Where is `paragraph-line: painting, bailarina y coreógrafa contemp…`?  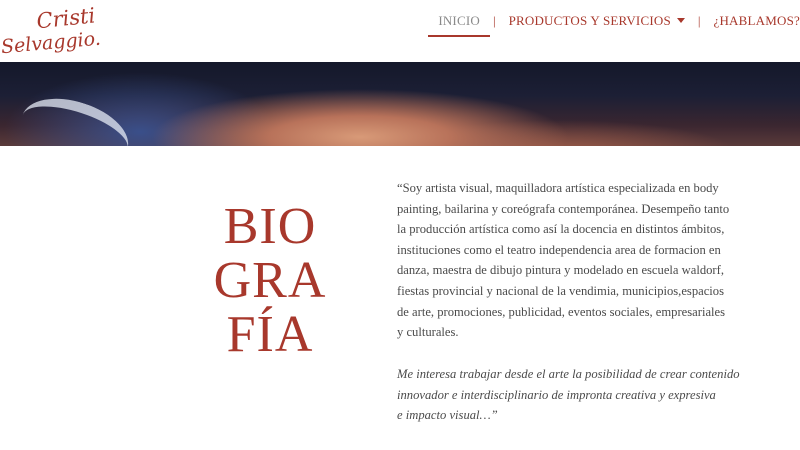
paragraph-line: painting, bailarina y coreógrafa contemp… is located at coordinates (563, 208).